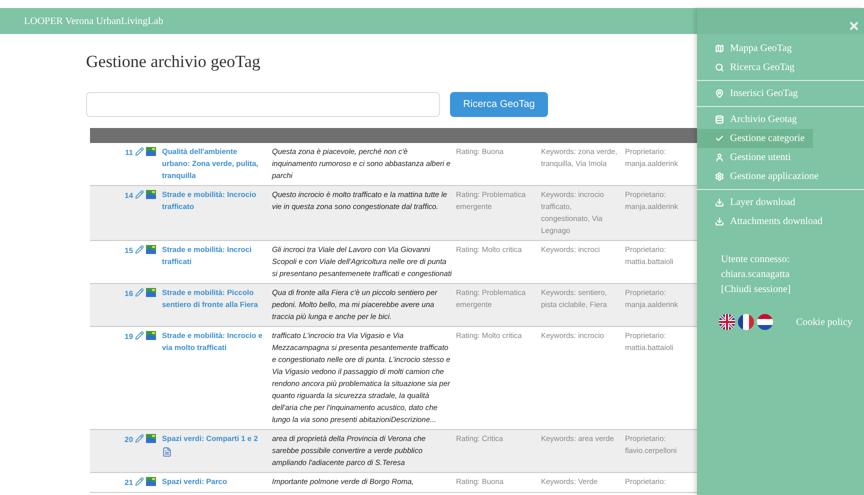 This screenshot has height=495, width=864. I want to click on menu-item: Mappa GeoTag, so click(748, 48).